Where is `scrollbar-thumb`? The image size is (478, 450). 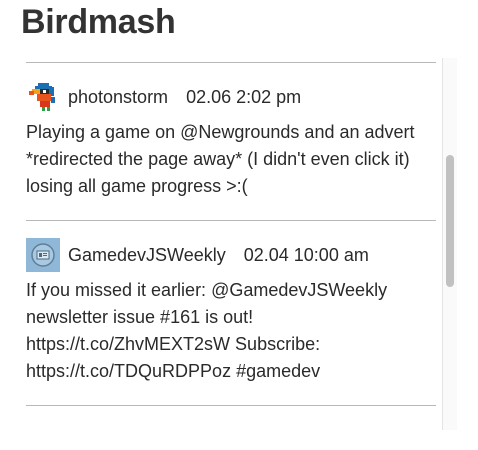 scrollbar-thumb is located at coordinates (450, 221).